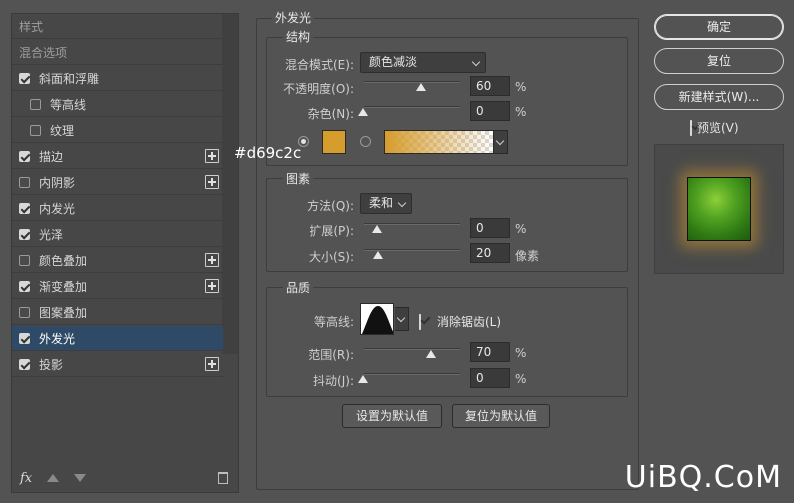 The width and height of the screenshot is (794, 503). What do you see at coordinates (24, 208) in the screenshot?
I see `inner-glow-checkbox` at bounding box center [24, 208].